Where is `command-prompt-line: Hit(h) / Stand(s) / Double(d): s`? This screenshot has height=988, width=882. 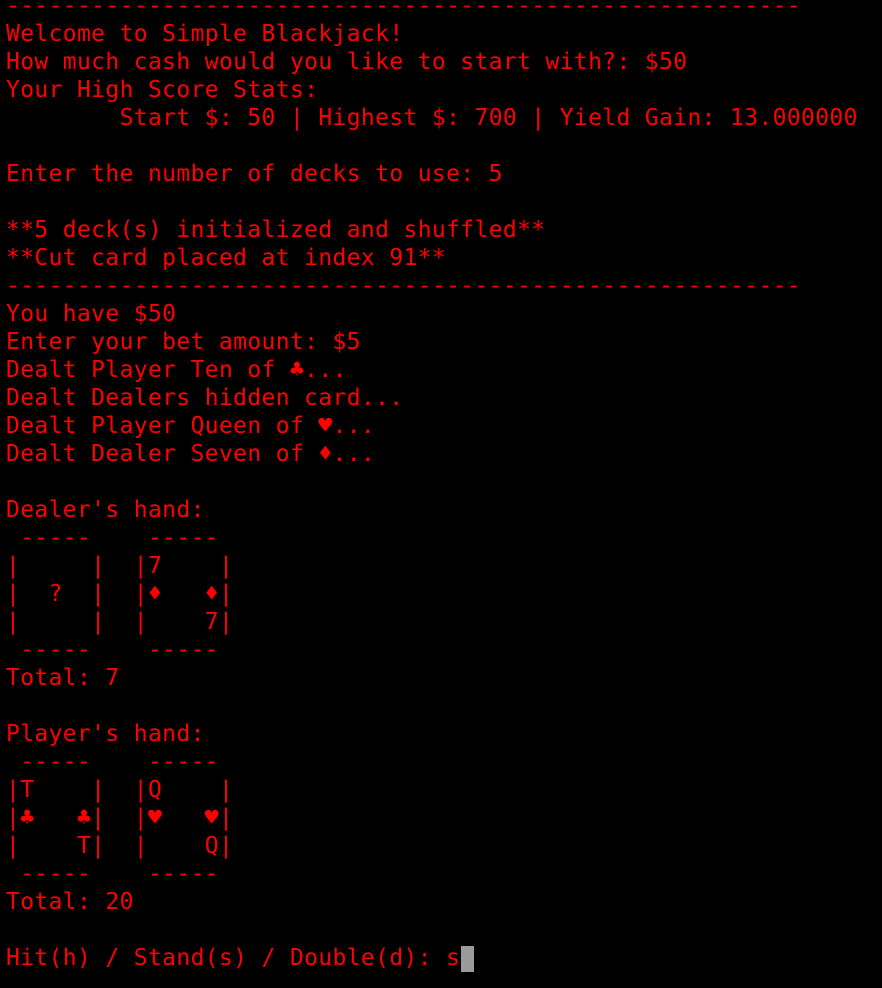
command-prompt-line: Hit(h) / Stand(s) / Double(d): s is located at coordinates (444, 958).